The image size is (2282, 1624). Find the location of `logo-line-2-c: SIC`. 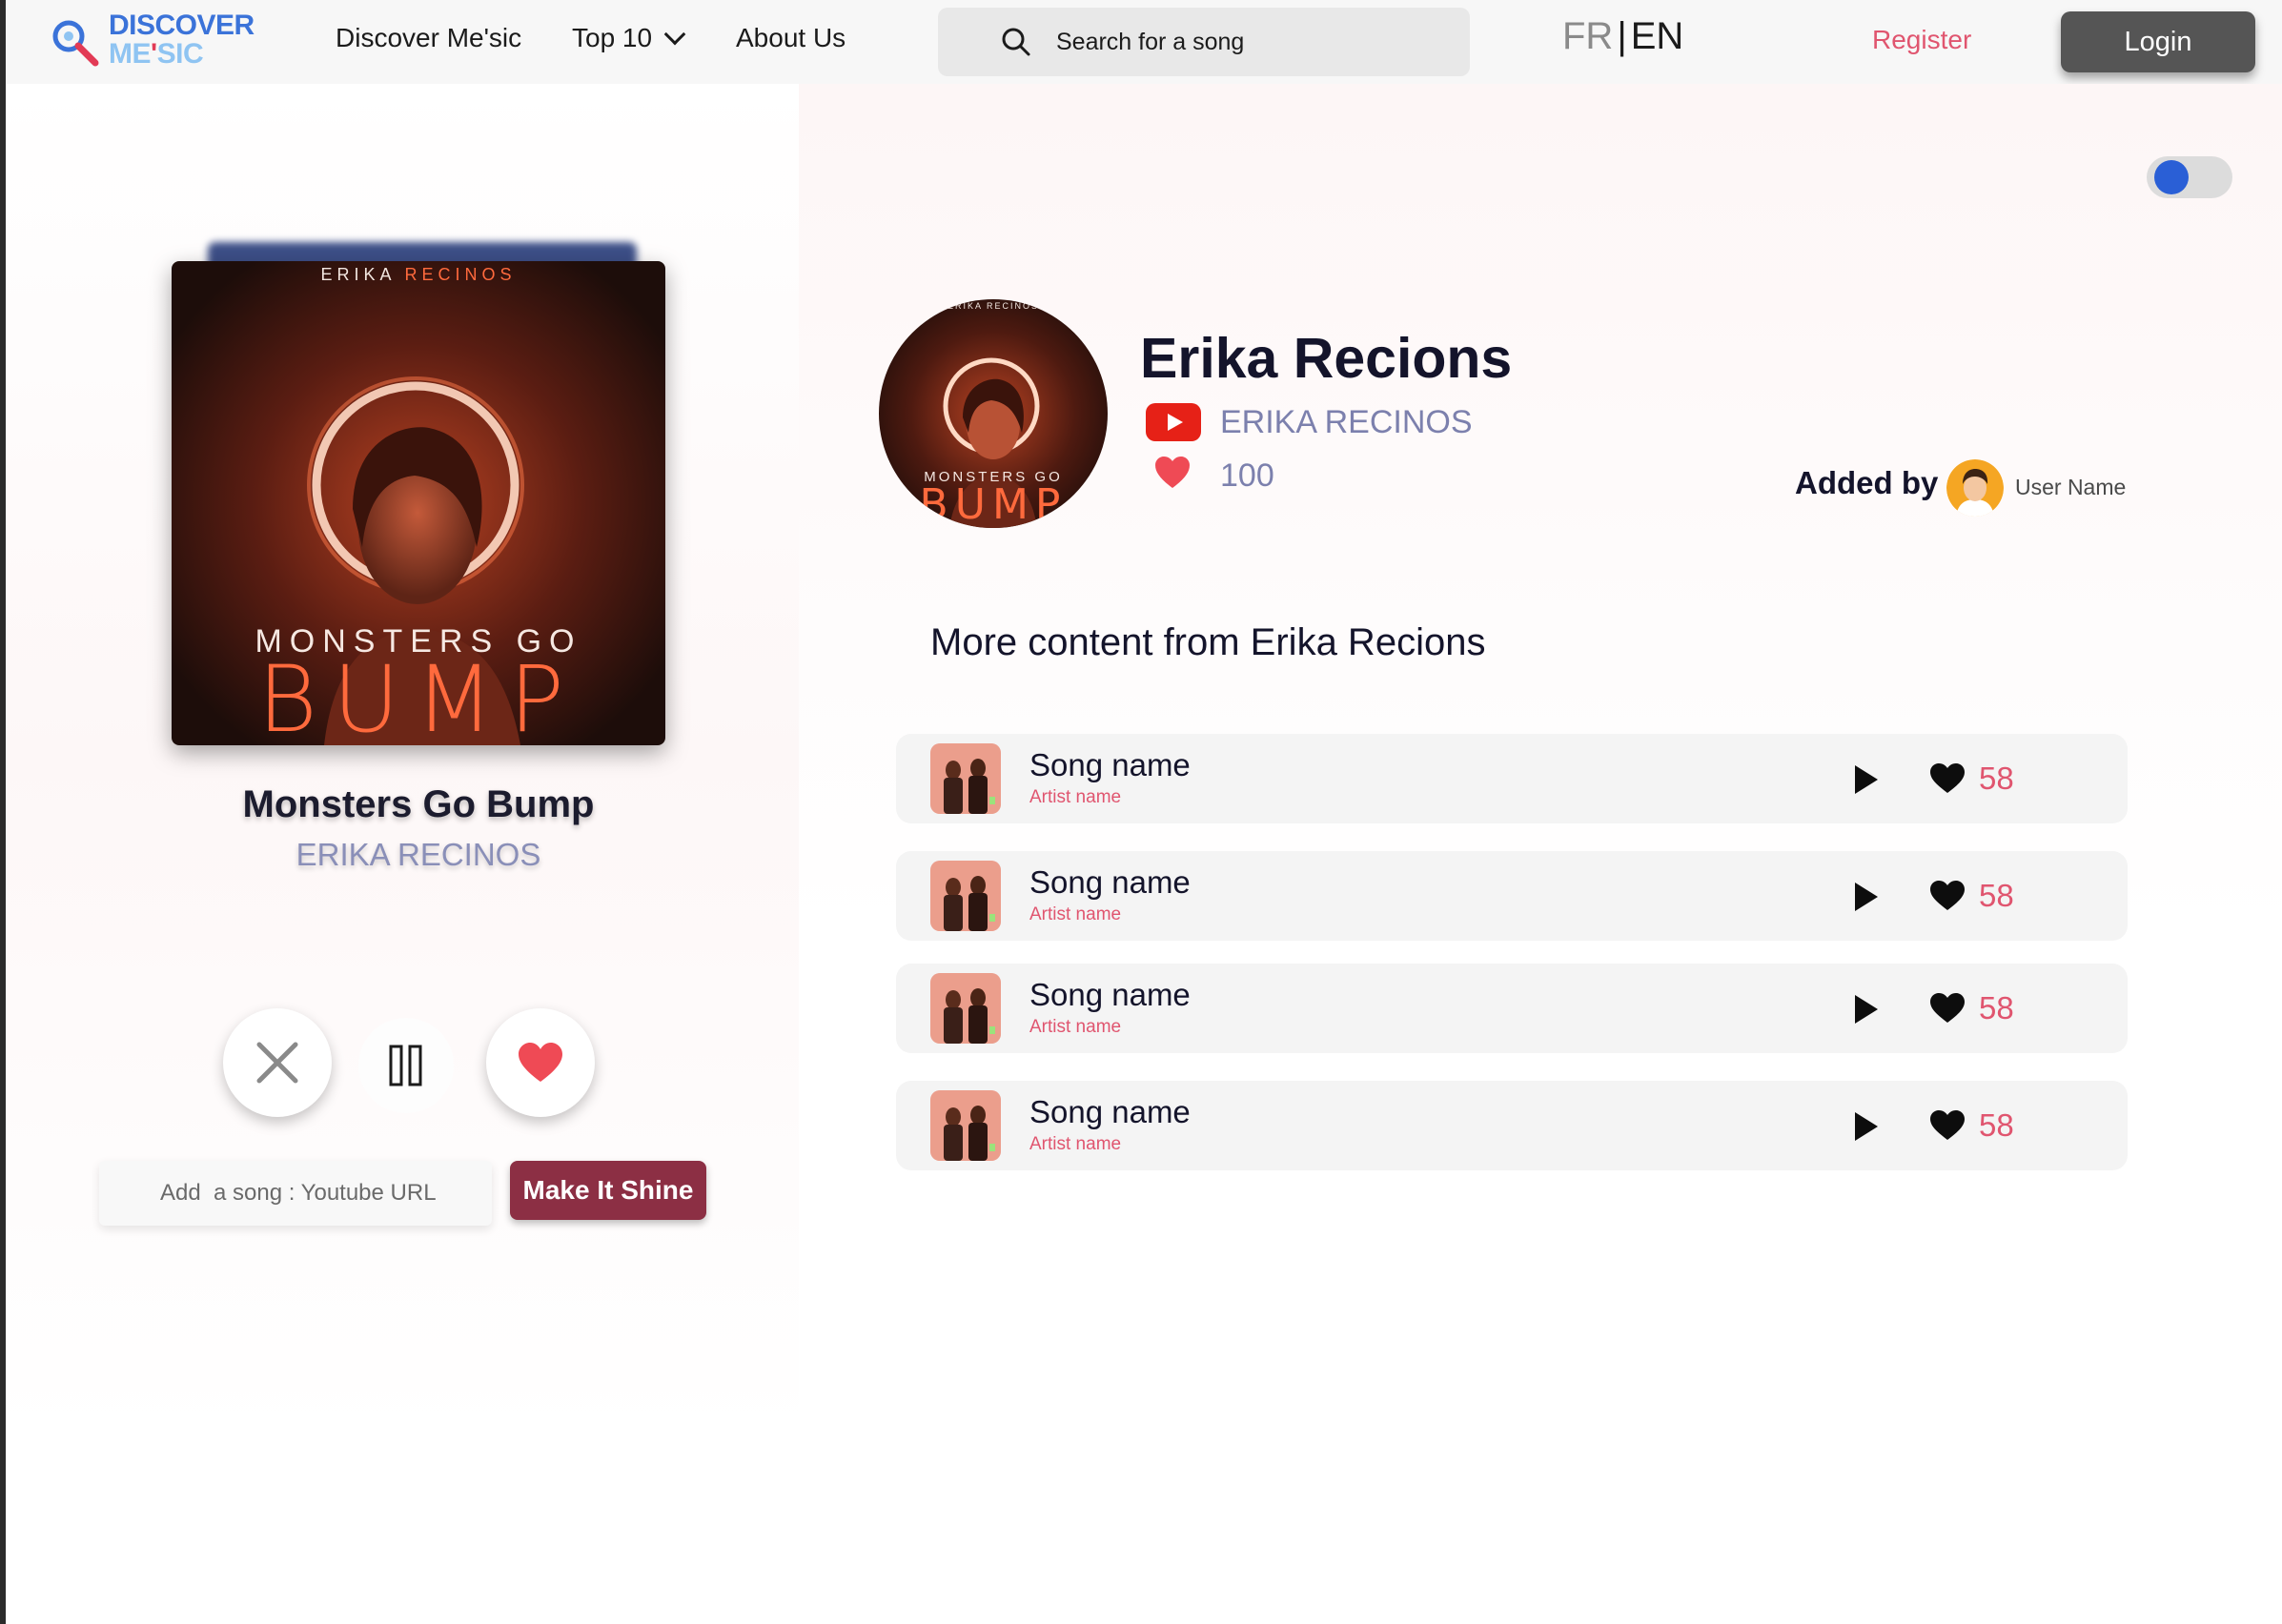

logo-line-2-c: SIC is located at coordinates (180, 54).